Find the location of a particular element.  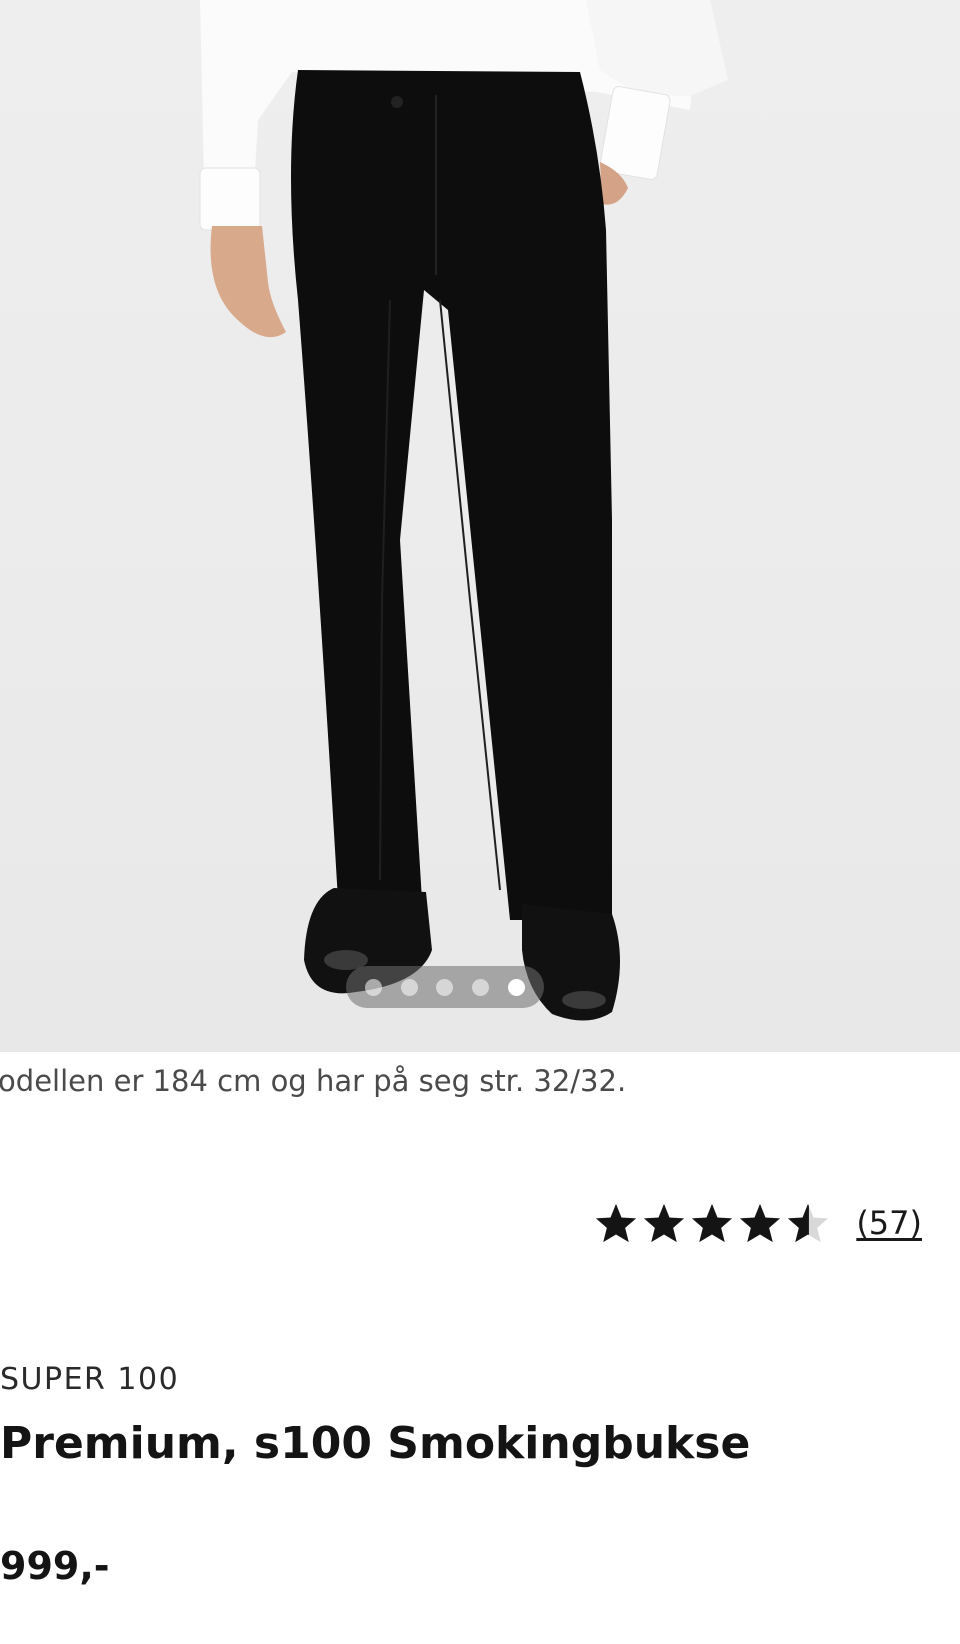

product-rating: (57) is located at coordinates (758, 1223).